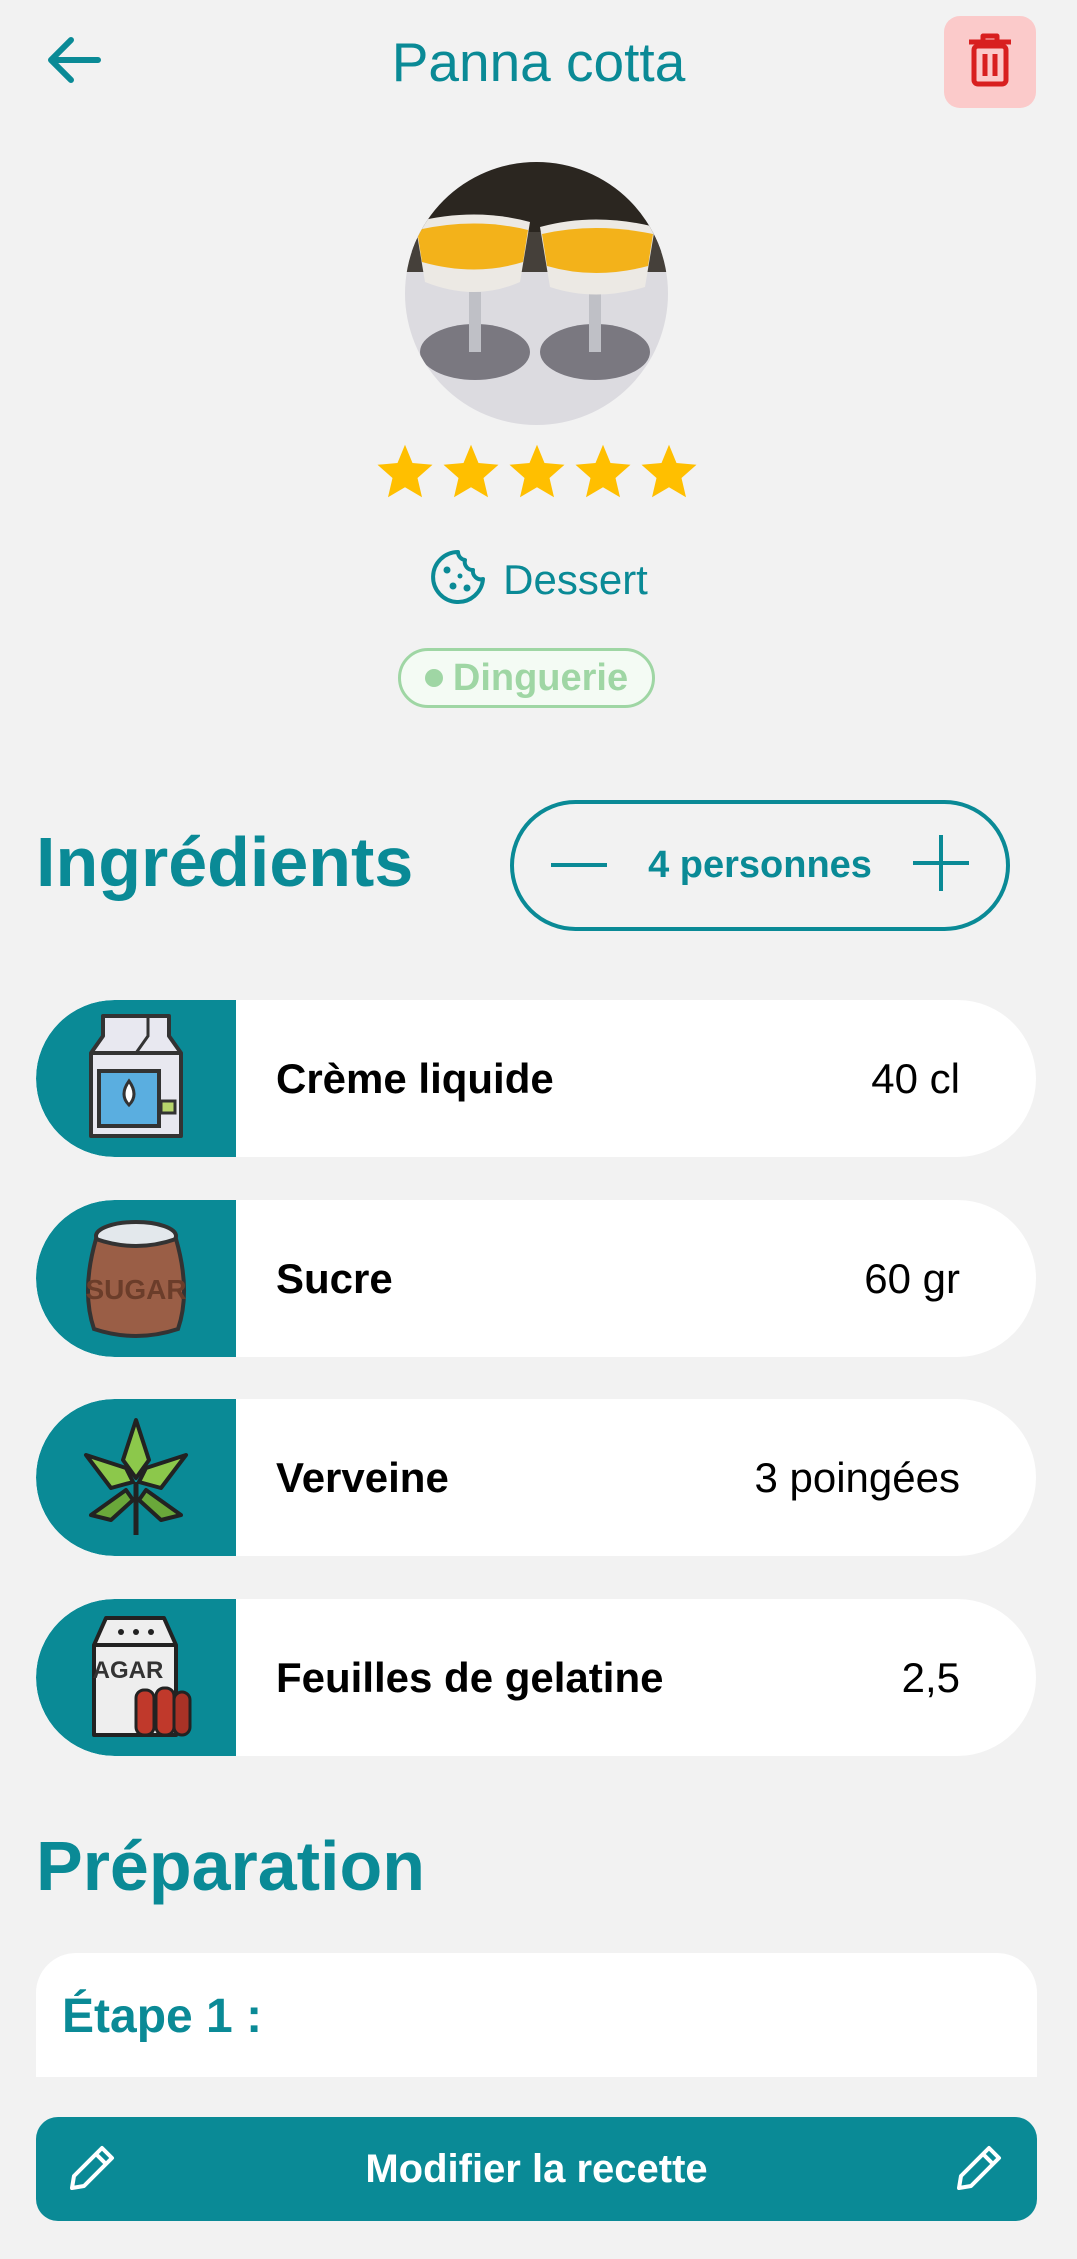  I want to click on ingredient-quantity: 3 poingées, so click(857, 1477).